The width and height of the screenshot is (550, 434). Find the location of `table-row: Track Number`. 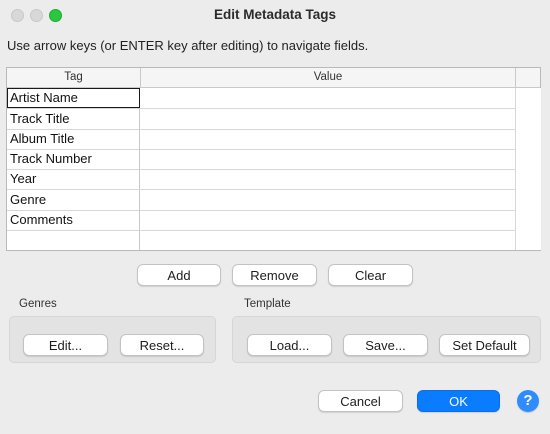

table-row: Track Number is located at coordinates (261, 159).